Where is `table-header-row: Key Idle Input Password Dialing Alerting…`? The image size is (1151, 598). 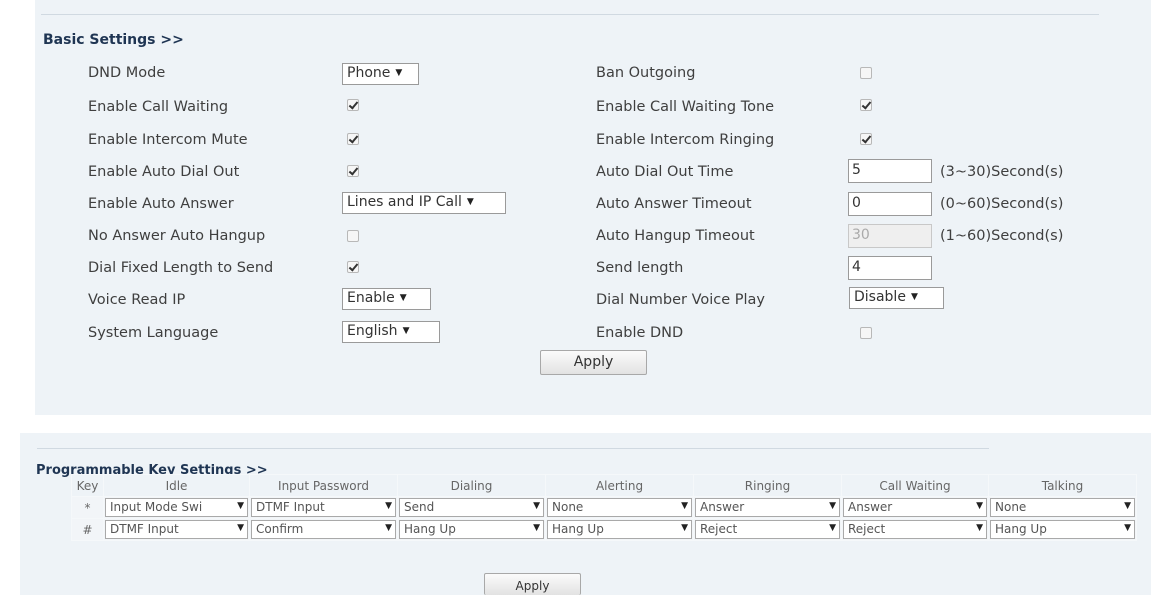
table-header-row: Key Idle Input Password Dialing Alerting… is located at coordinates (604, 485).